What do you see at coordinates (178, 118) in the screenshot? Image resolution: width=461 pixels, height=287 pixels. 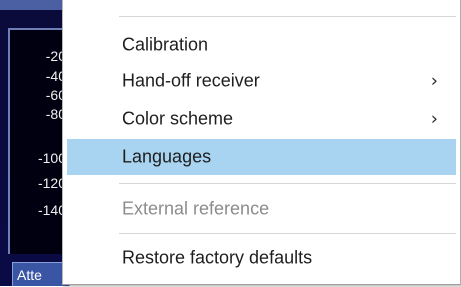 I see `menu-item-label: Color scheme` at bounding box center [178, 118].